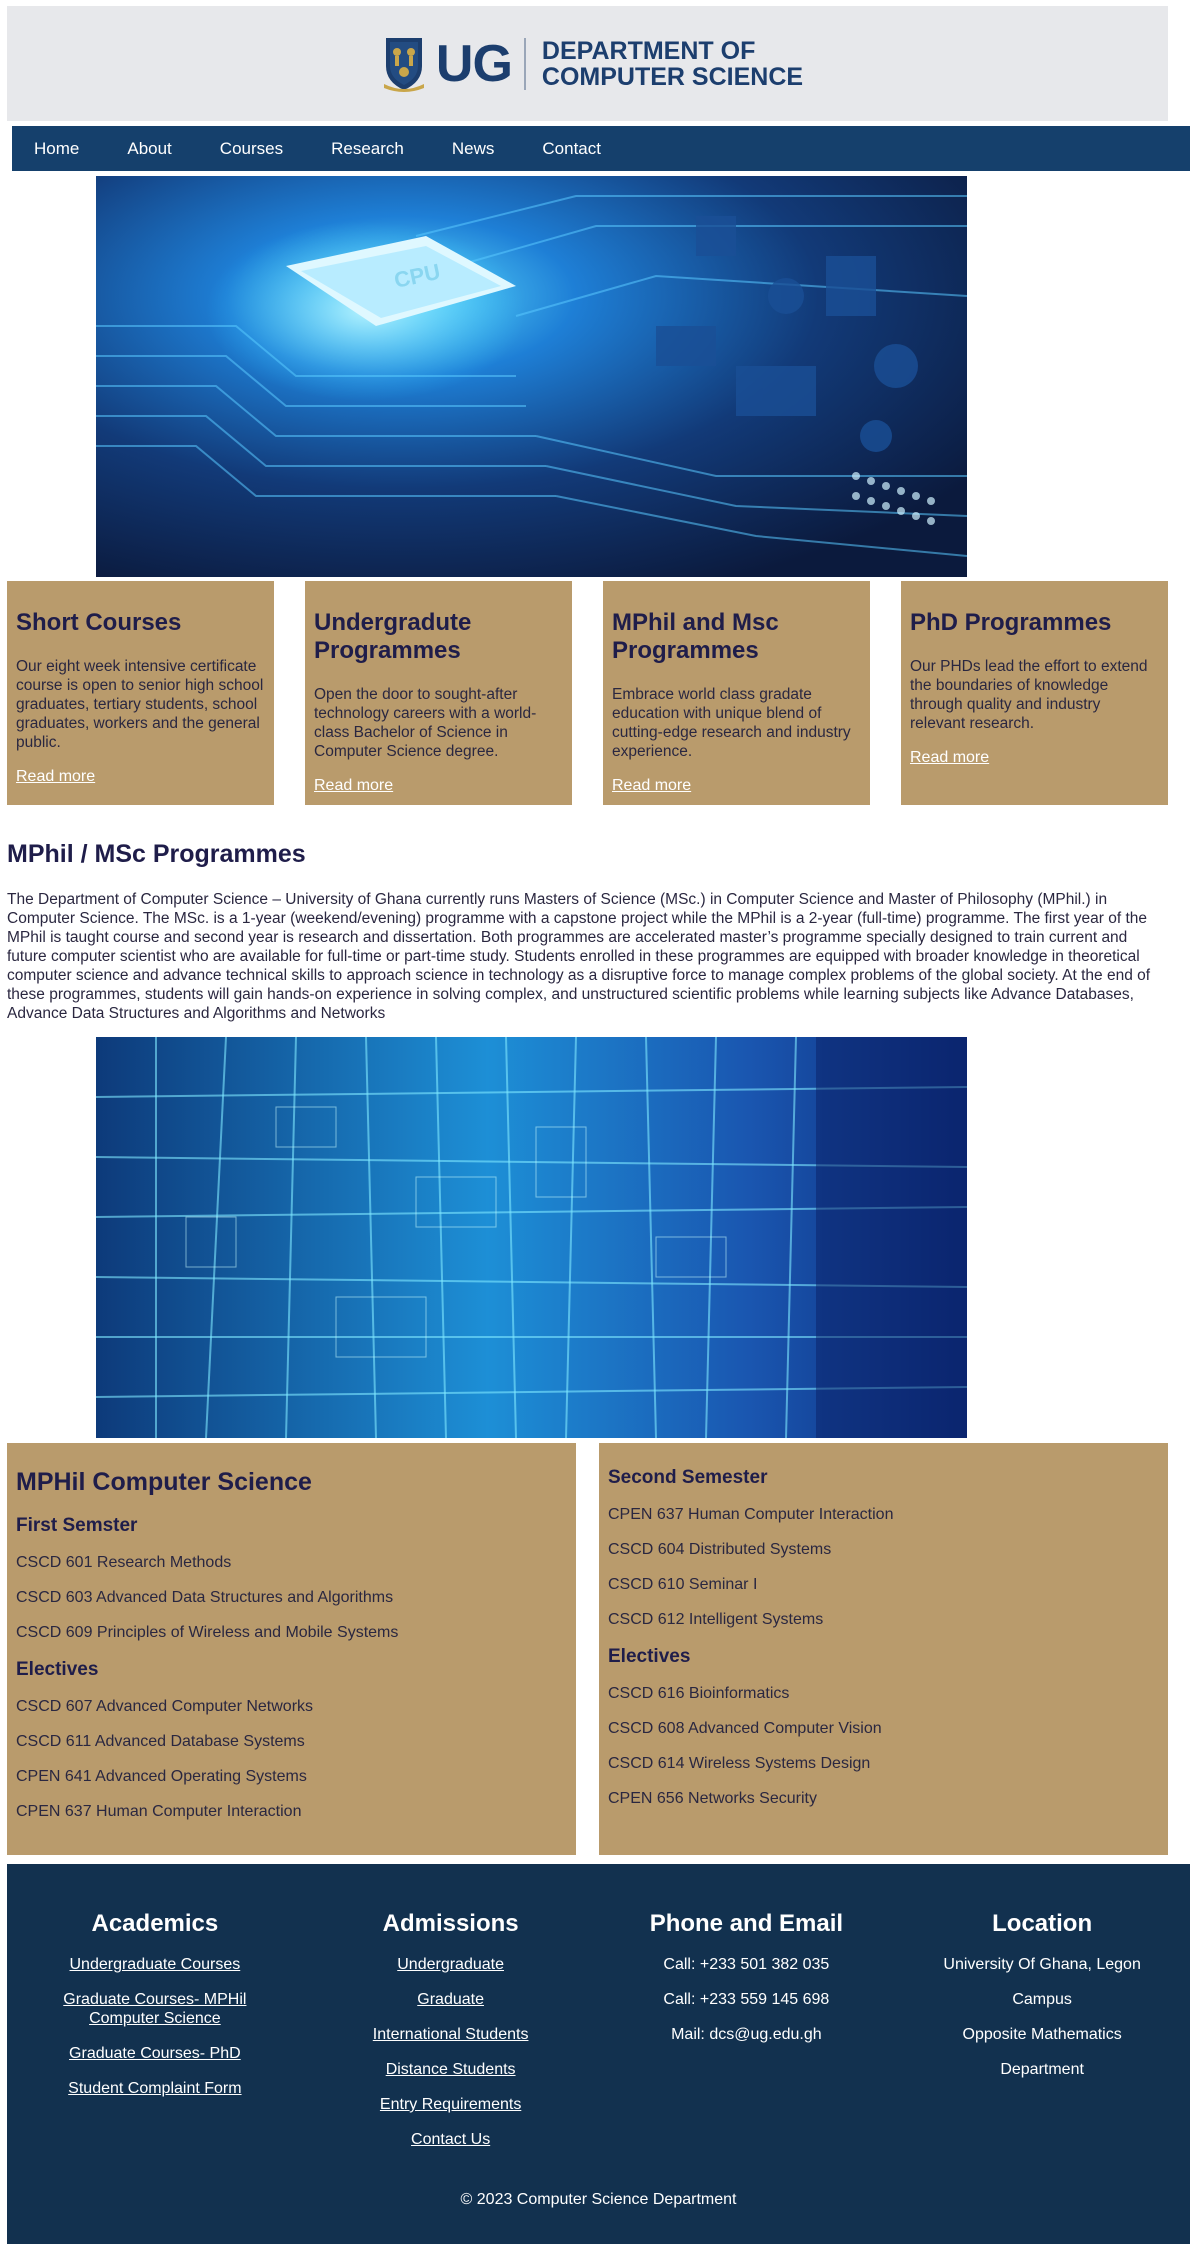  What do you see at coordinates (672, 76) in the screenshot?
I see `dept-line-2: COMPUTER SCIENCE` at bounding box center [672, 76].